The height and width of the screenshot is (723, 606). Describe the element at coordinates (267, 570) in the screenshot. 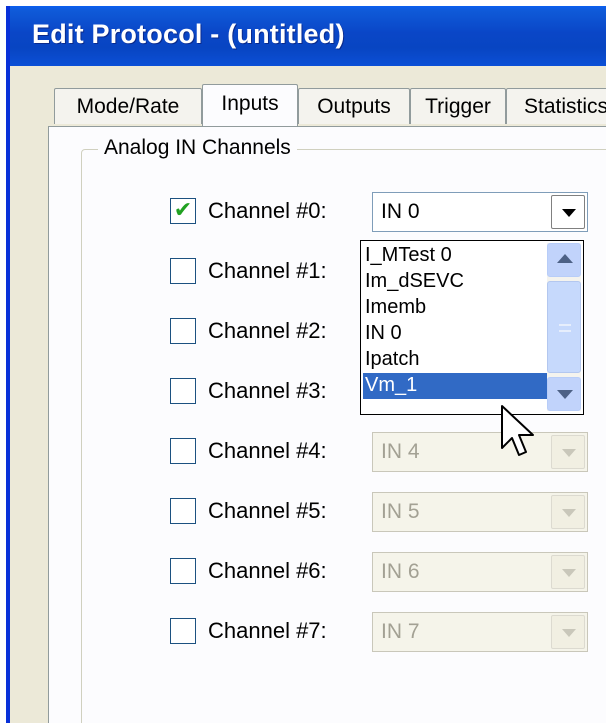

I see `channel-6-label: Channel #6:` at that location.